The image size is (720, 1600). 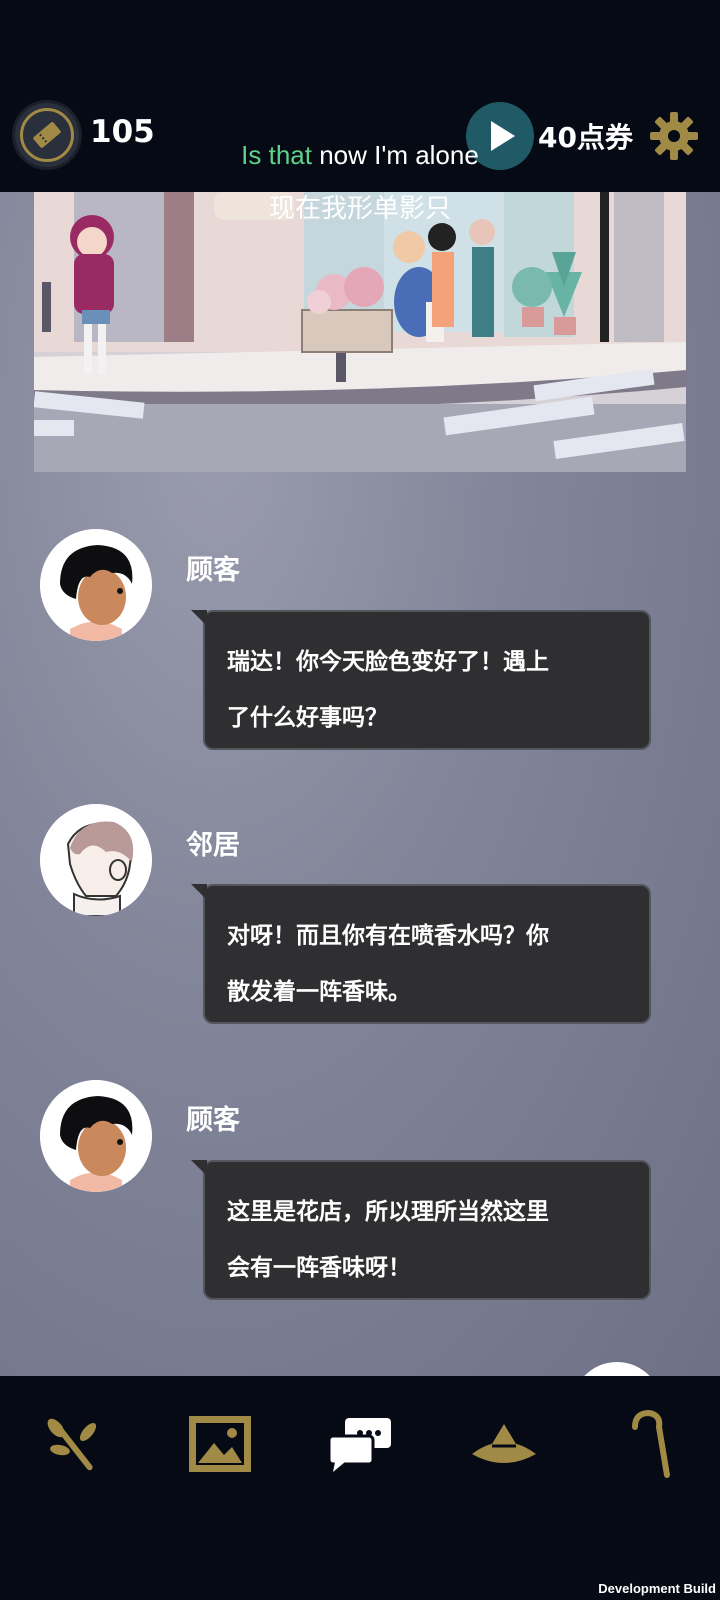 I want to click on subtitle-highlight: Is that, so click(x=276, y=155).